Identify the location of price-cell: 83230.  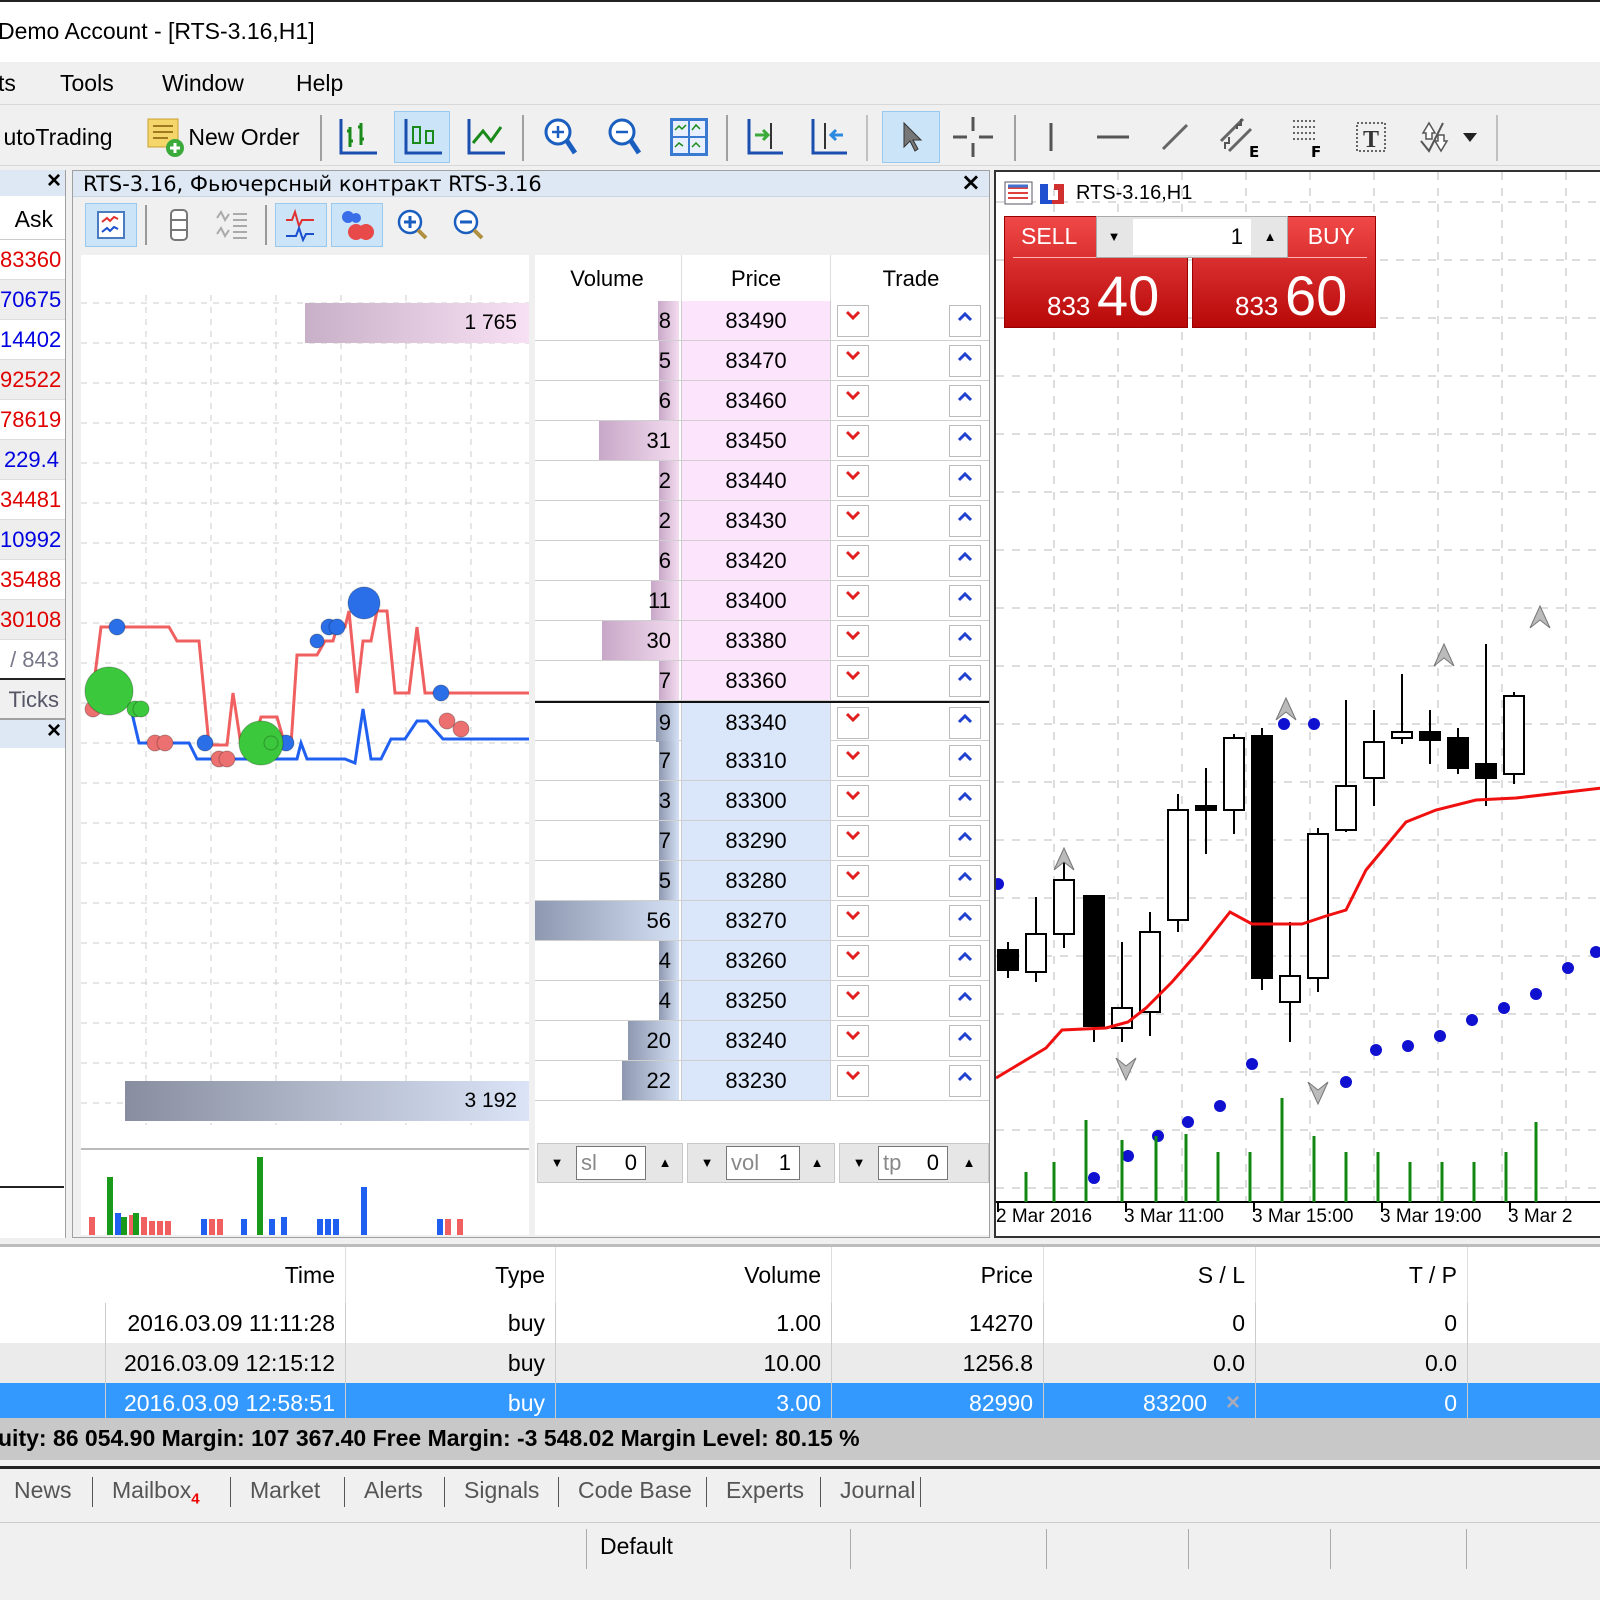
(756, 1080).